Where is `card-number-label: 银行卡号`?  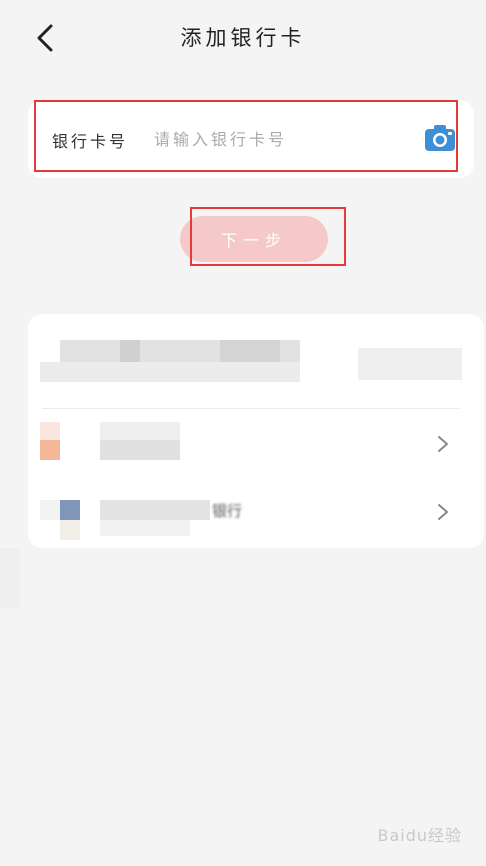
card-number-label: 银行卡号 is located at coordinates (90, 141).